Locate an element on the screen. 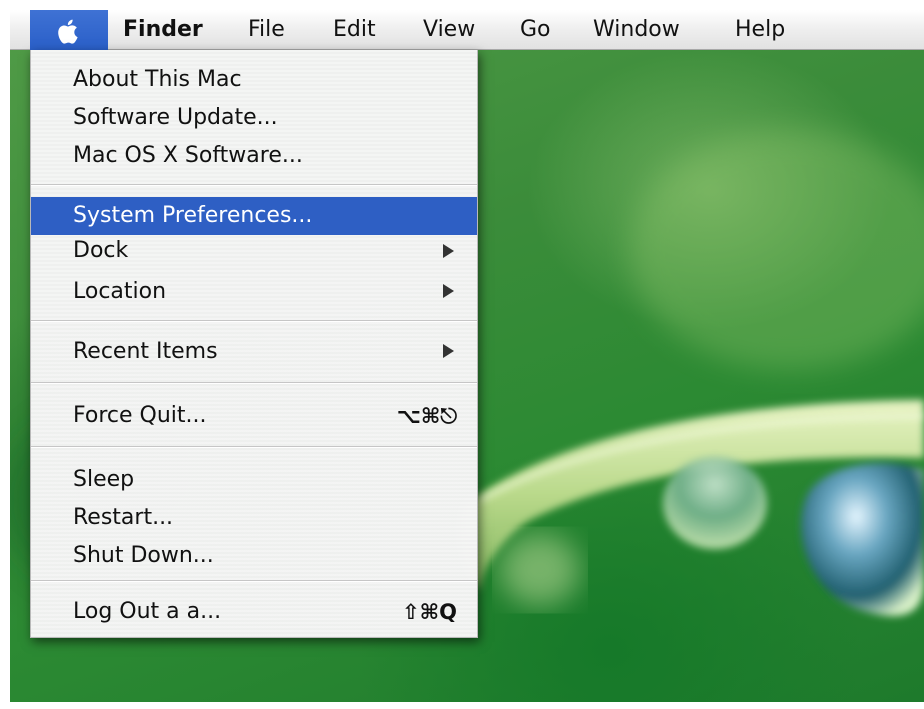 This screenshot has height=709, width=924. menu-item-sleep: Sleep is located at coordinates (254, 480).